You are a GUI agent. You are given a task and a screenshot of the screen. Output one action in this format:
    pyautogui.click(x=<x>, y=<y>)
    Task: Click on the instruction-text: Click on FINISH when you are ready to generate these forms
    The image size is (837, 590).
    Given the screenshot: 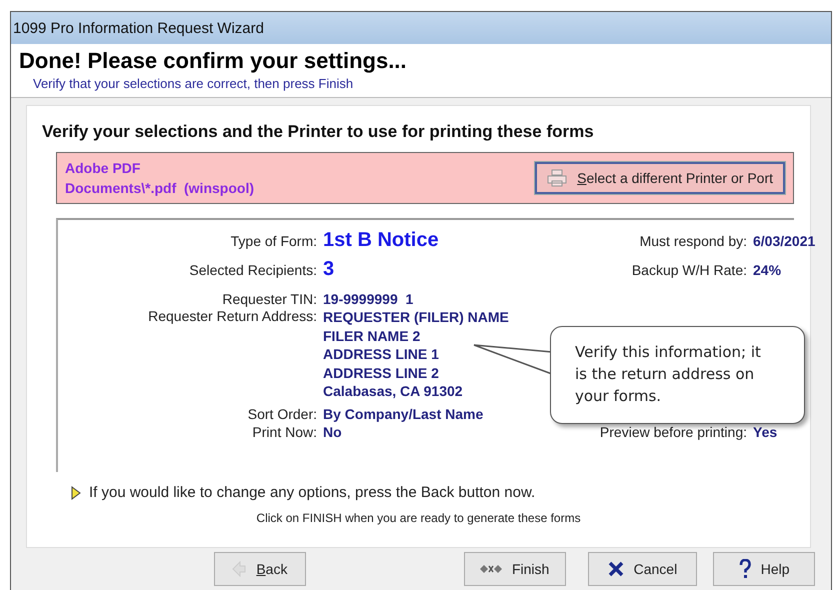 What is the action you would take?
    pyautogui.click(x=418, y=518)
    